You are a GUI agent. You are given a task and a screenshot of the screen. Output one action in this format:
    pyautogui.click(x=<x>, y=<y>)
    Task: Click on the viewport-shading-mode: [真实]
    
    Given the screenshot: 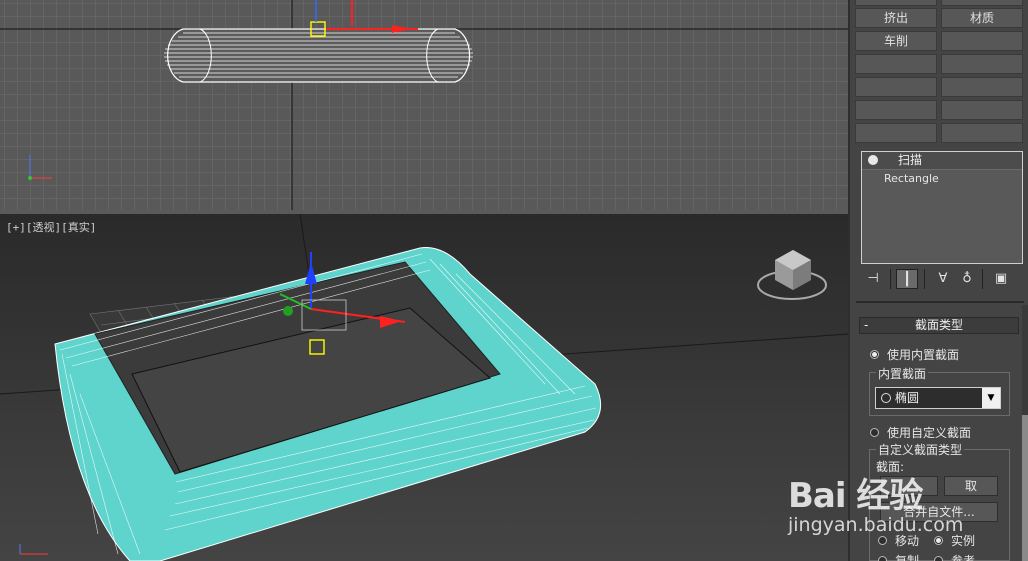 What is the action you would take?
    pyautogui.click(x=78, y=227)
    